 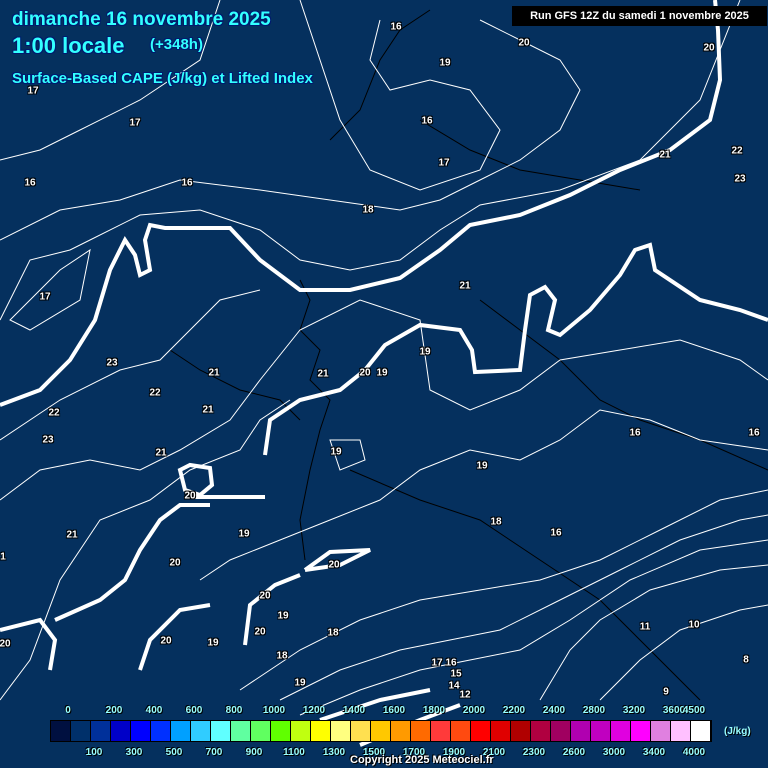 I want to click on legend-tick-top: 2000, so click(x=474, y=710).